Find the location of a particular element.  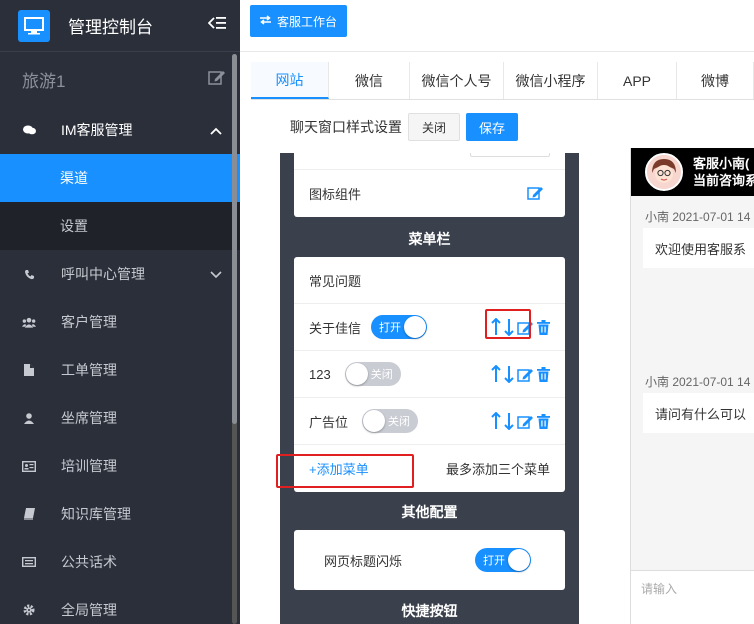

agent-name: 客服小南( is located at coordinates (721, 163).